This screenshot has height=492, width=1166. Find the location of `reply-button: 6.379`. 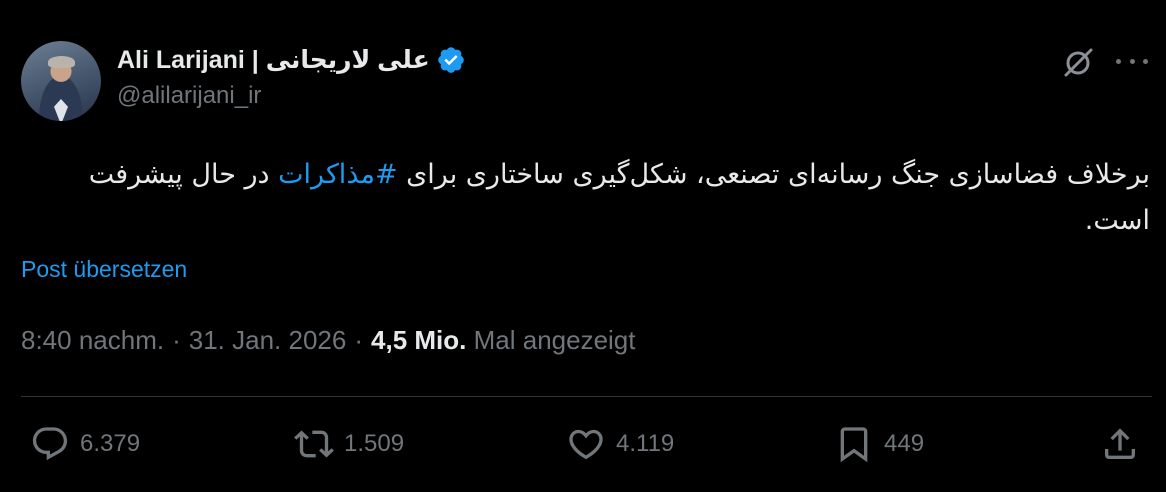

reply-button: 6.379 is located at coordinates (85, 444).